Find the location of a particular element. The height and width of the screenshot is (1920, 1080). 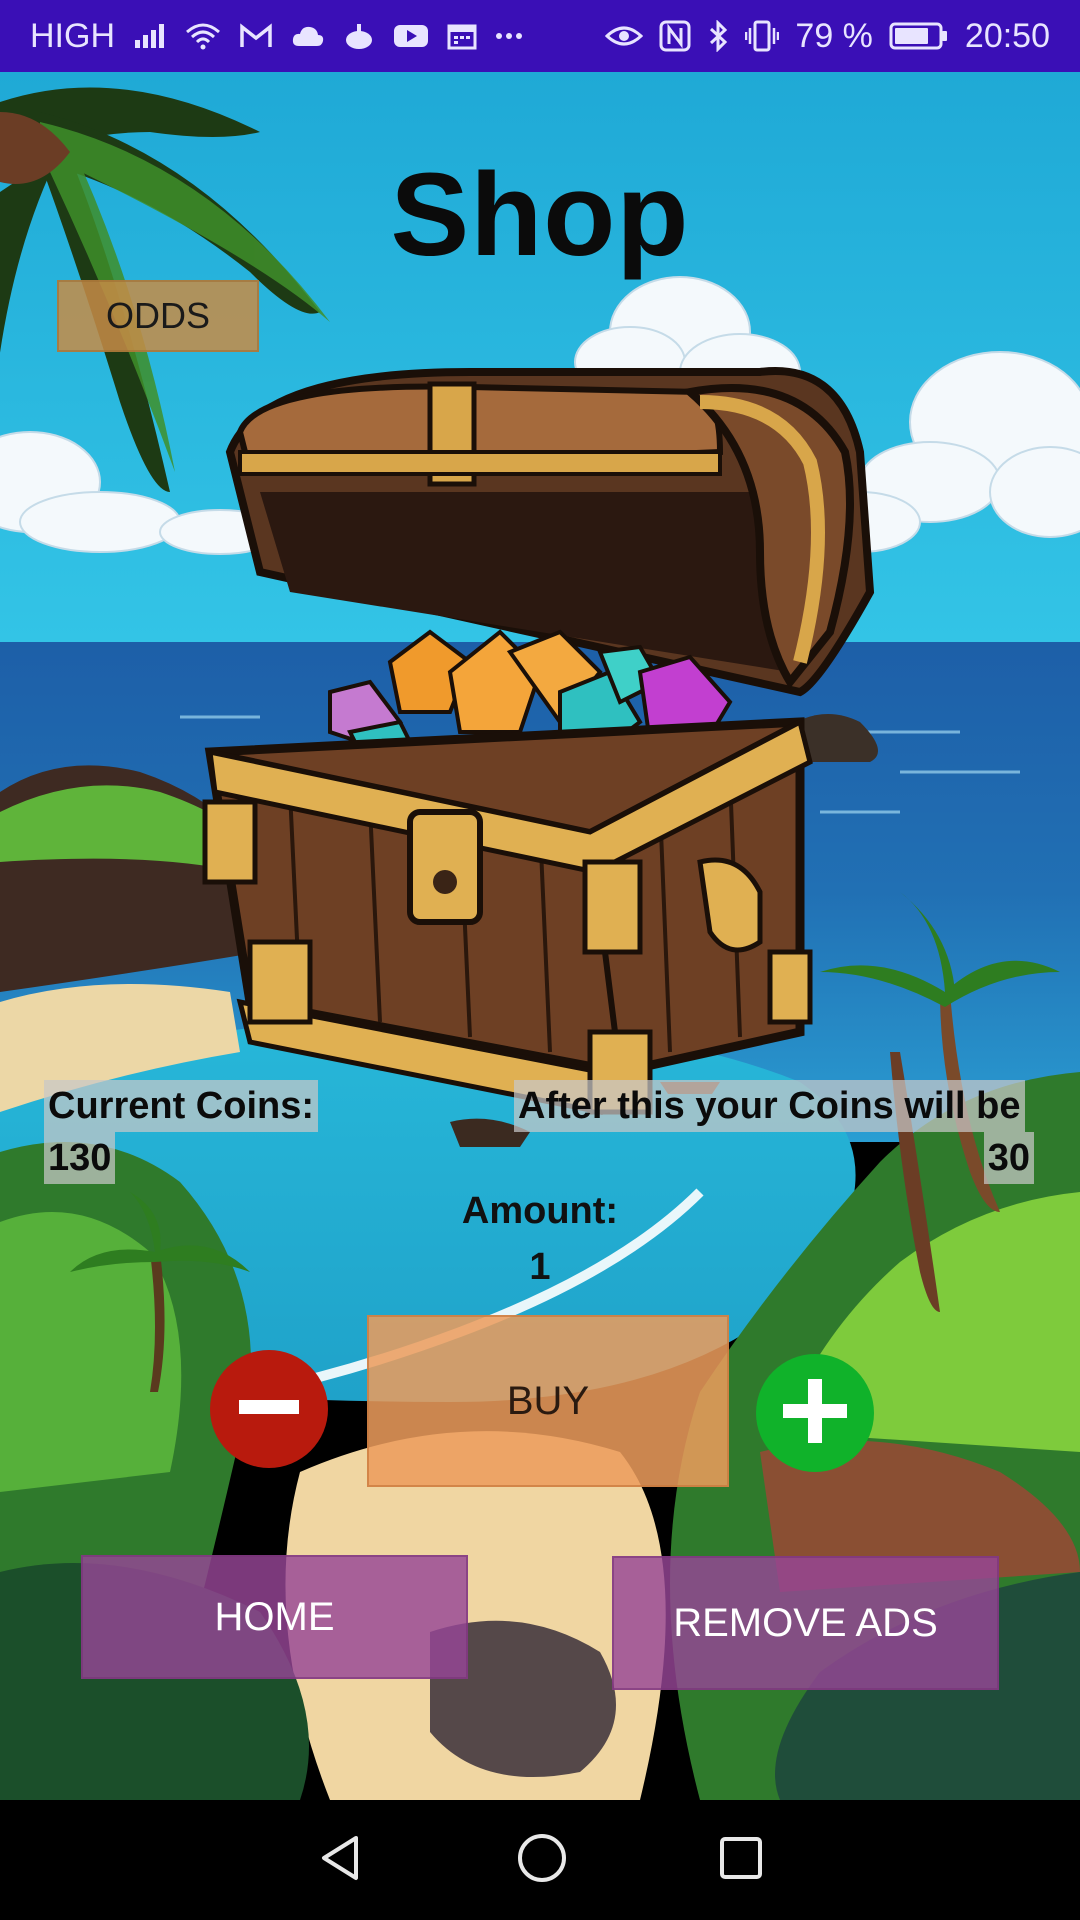

decrease-amount-button is located at coordinates (269, 1409).